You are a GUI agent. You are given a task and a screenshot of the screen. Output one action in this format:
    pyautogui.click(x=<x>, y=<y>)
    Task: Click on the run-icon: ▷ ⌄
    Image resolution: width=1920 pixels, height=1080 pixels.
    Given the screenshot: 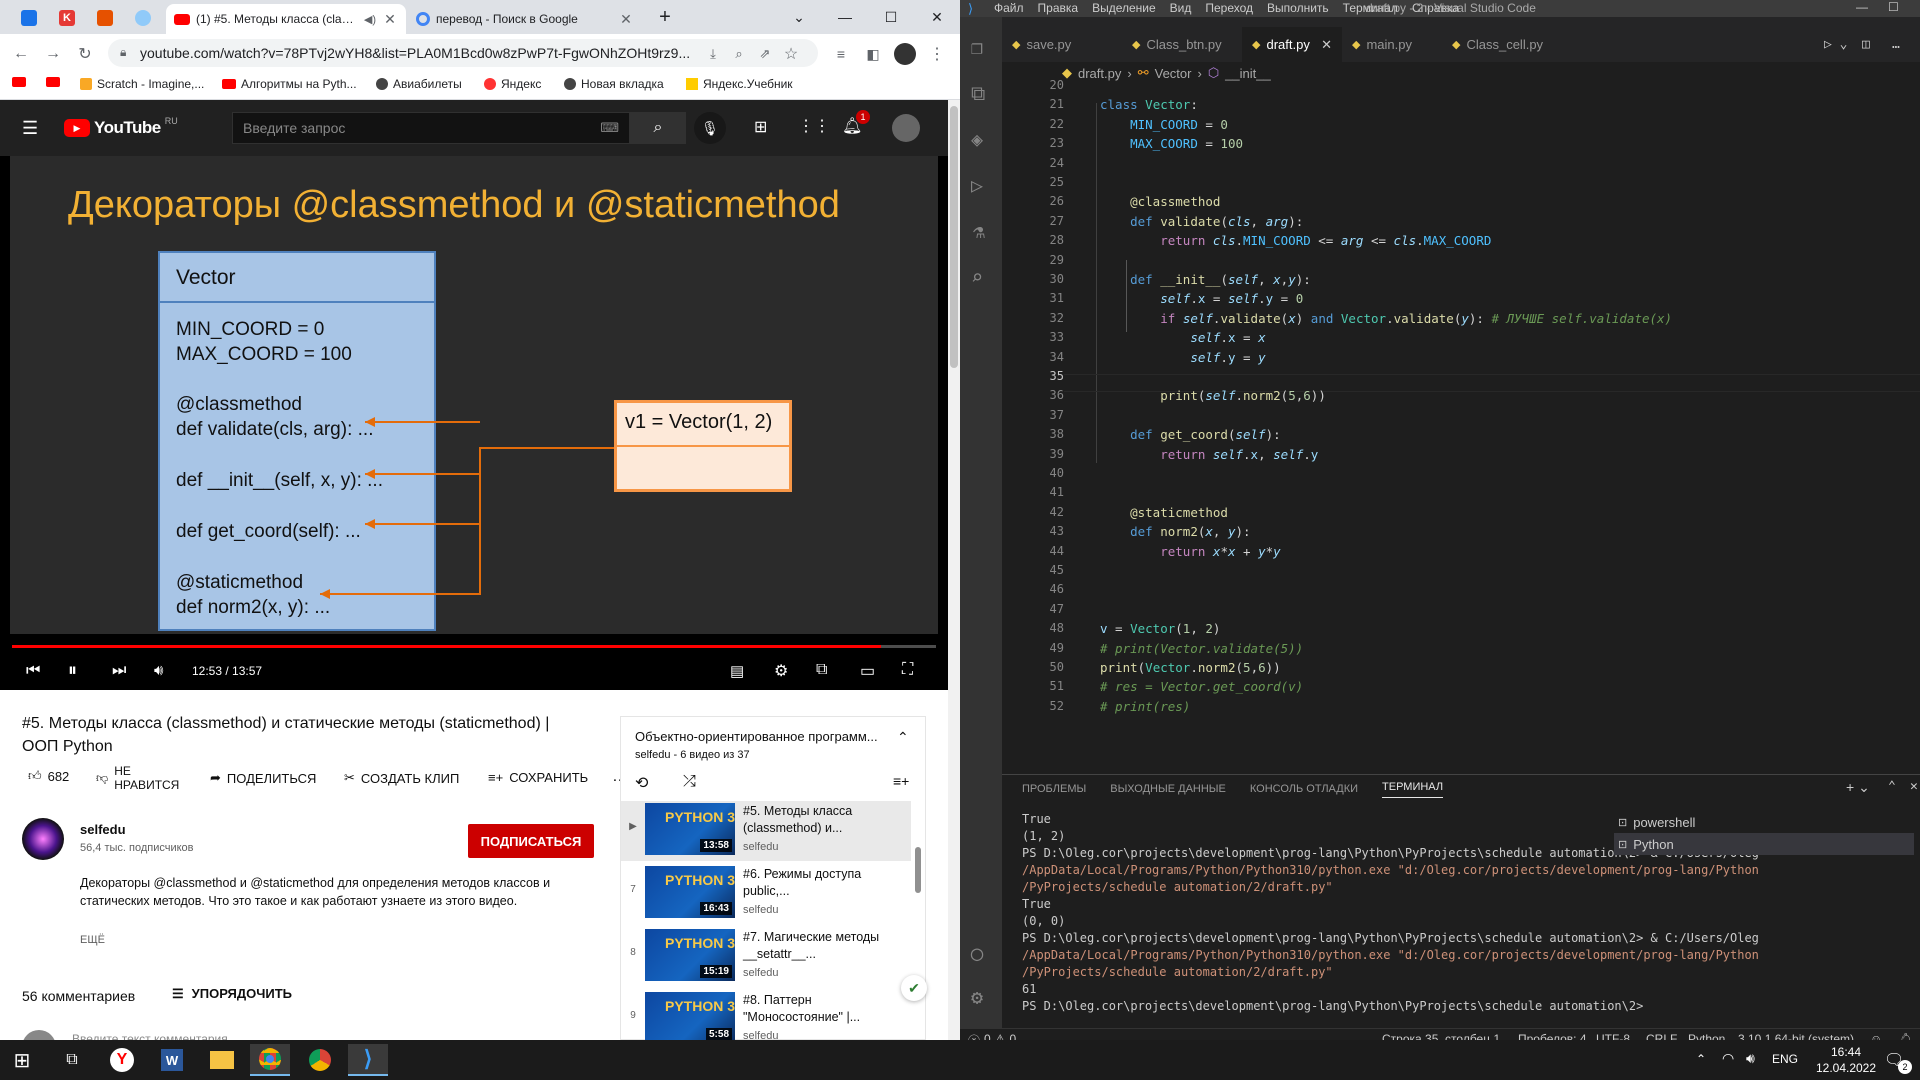 What is the action you would take?
    pyautogui.click(x=1835, y=44)
    